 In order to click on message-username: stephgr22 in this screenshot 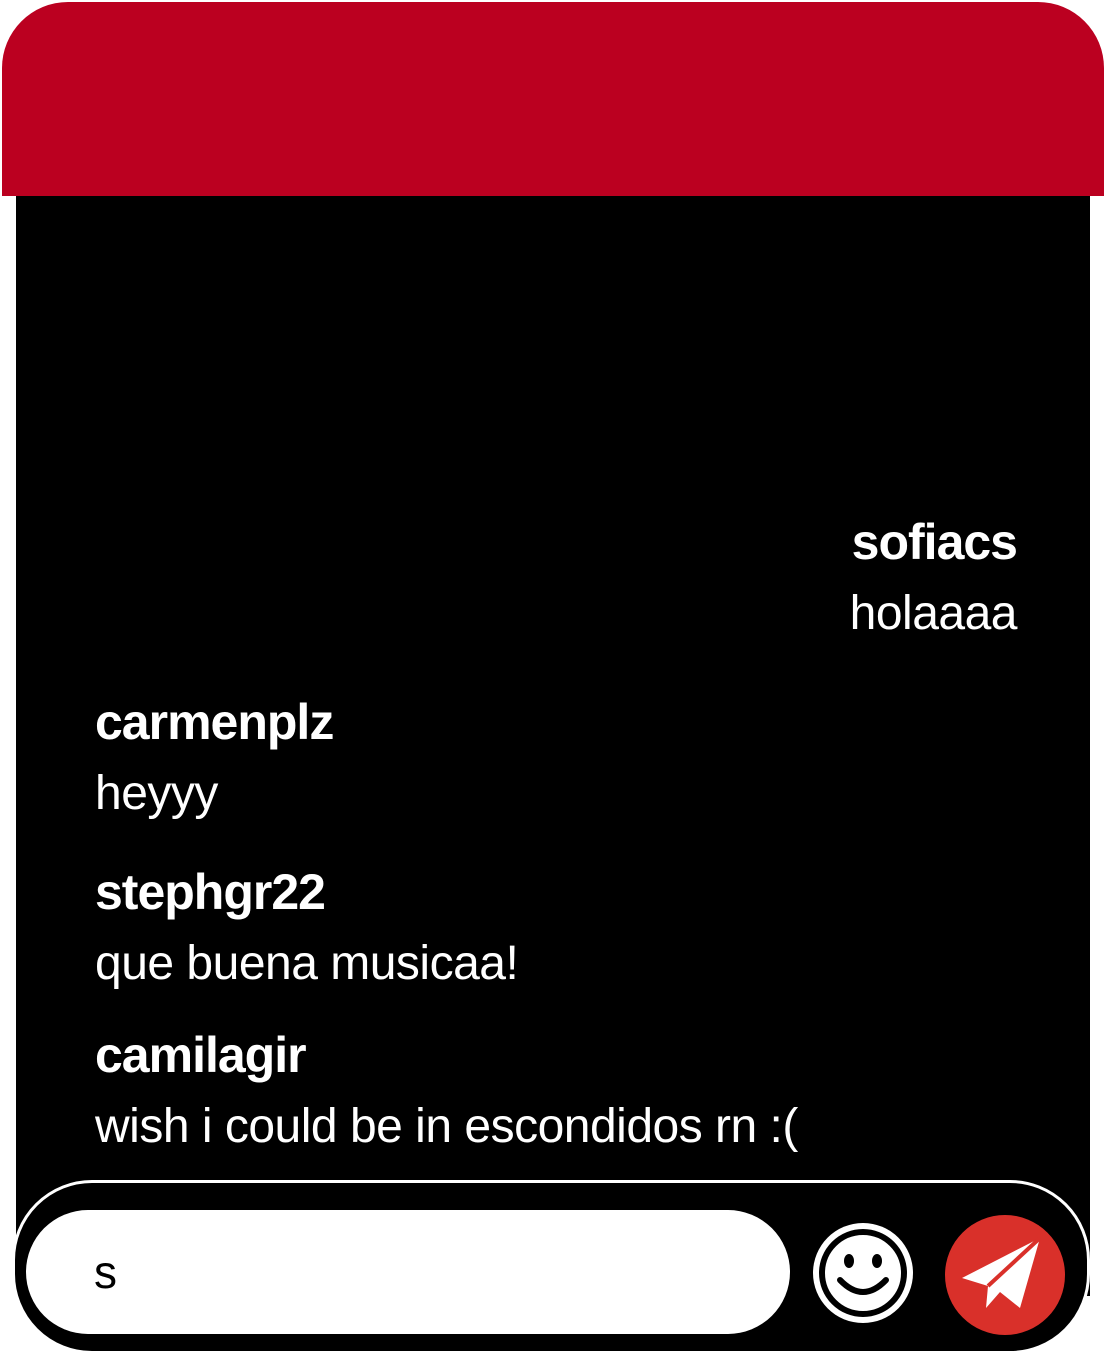, I will do `click(210, 892)`.